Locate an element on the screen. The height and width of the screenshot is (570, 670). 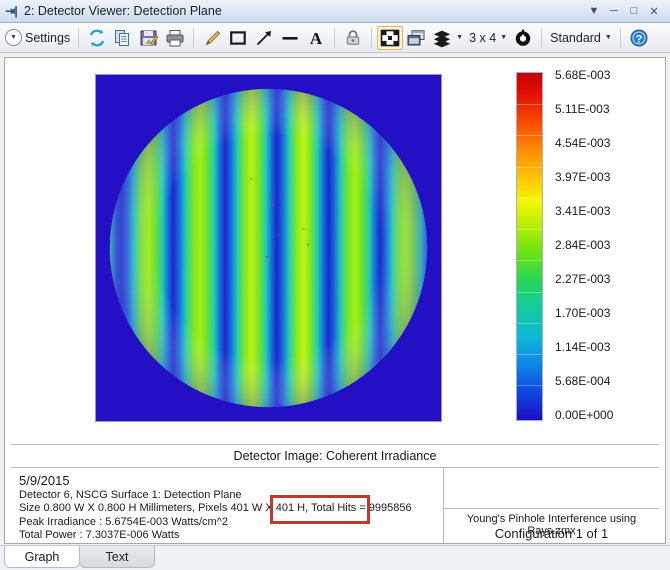
rectangle-annotate-icon is located at coordinates (238, 37).